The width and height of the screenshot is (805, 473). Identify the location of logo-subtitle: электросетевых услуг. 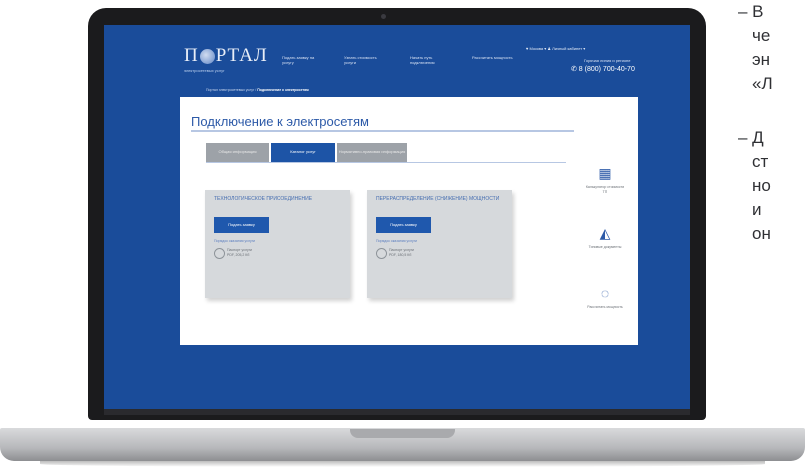
(204, 70).